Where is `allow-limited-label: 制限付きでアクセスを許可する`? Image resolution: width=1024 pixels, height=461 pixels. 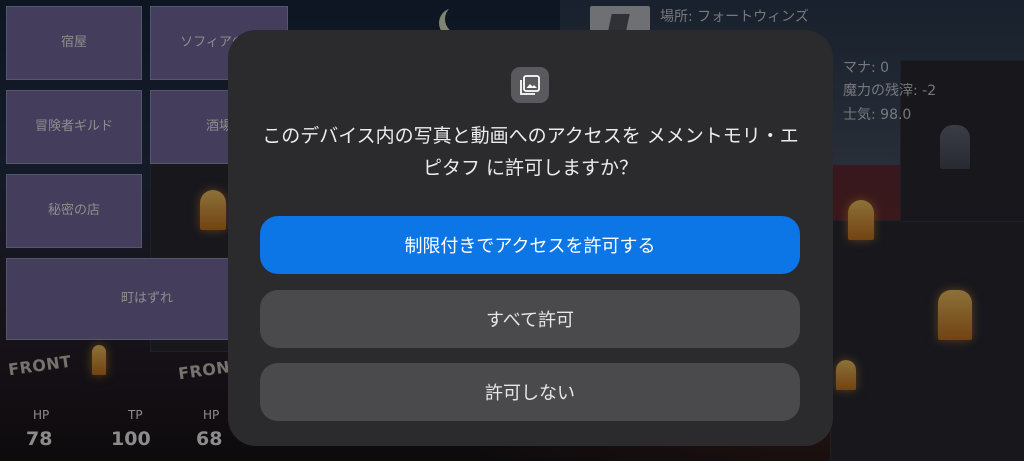 allow-limited-label: 制限付きでアクセスを許可する is located at coordinates (530, 246).